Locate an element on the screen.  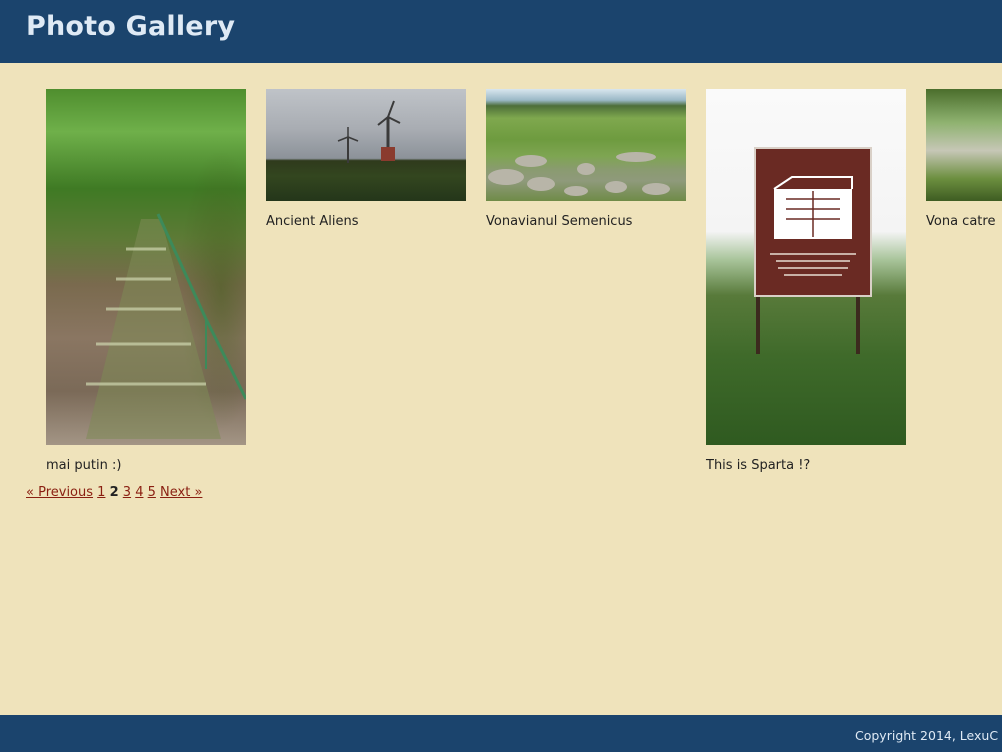
stairs-image is located at coordinates (166, 326).